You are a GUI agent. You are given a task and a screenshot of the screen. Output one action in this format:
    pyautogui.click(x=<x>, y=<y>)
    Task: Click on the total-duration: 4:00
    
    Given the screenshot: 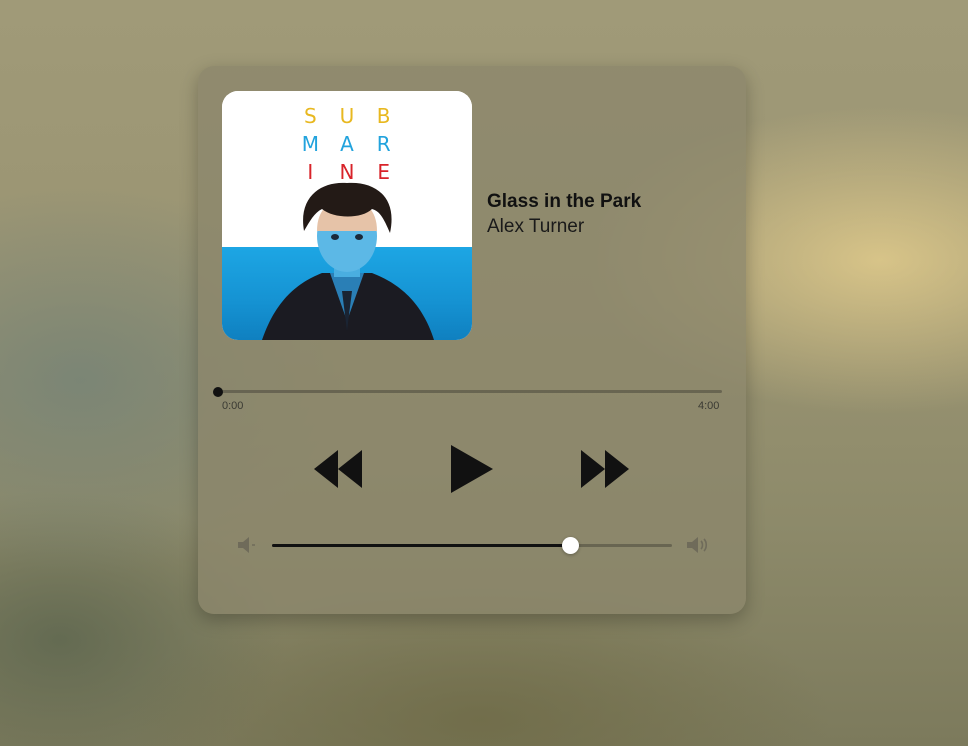 What is the action you would take?
    pyautogui.click(x=709, y=406)
    